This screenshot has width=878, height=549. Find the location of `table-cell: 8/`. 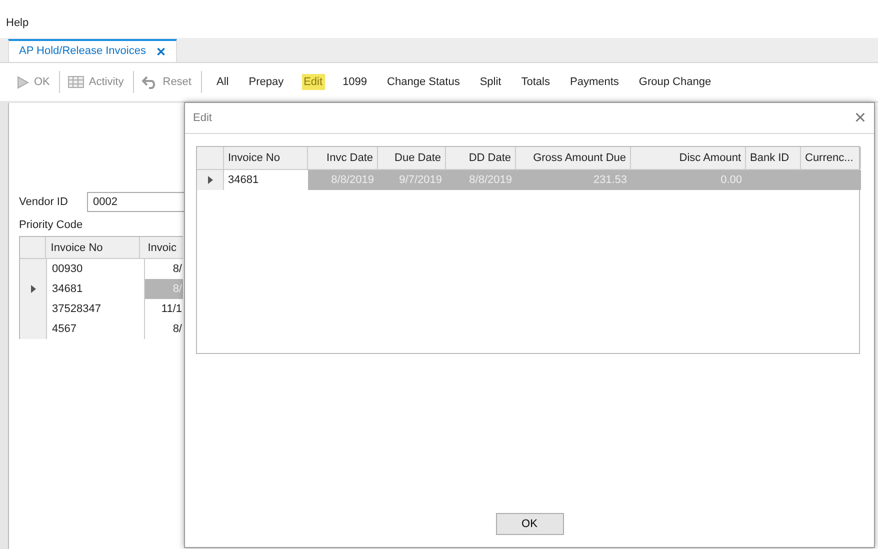

table-cell: 8/ is located at coordinates (164, 289).